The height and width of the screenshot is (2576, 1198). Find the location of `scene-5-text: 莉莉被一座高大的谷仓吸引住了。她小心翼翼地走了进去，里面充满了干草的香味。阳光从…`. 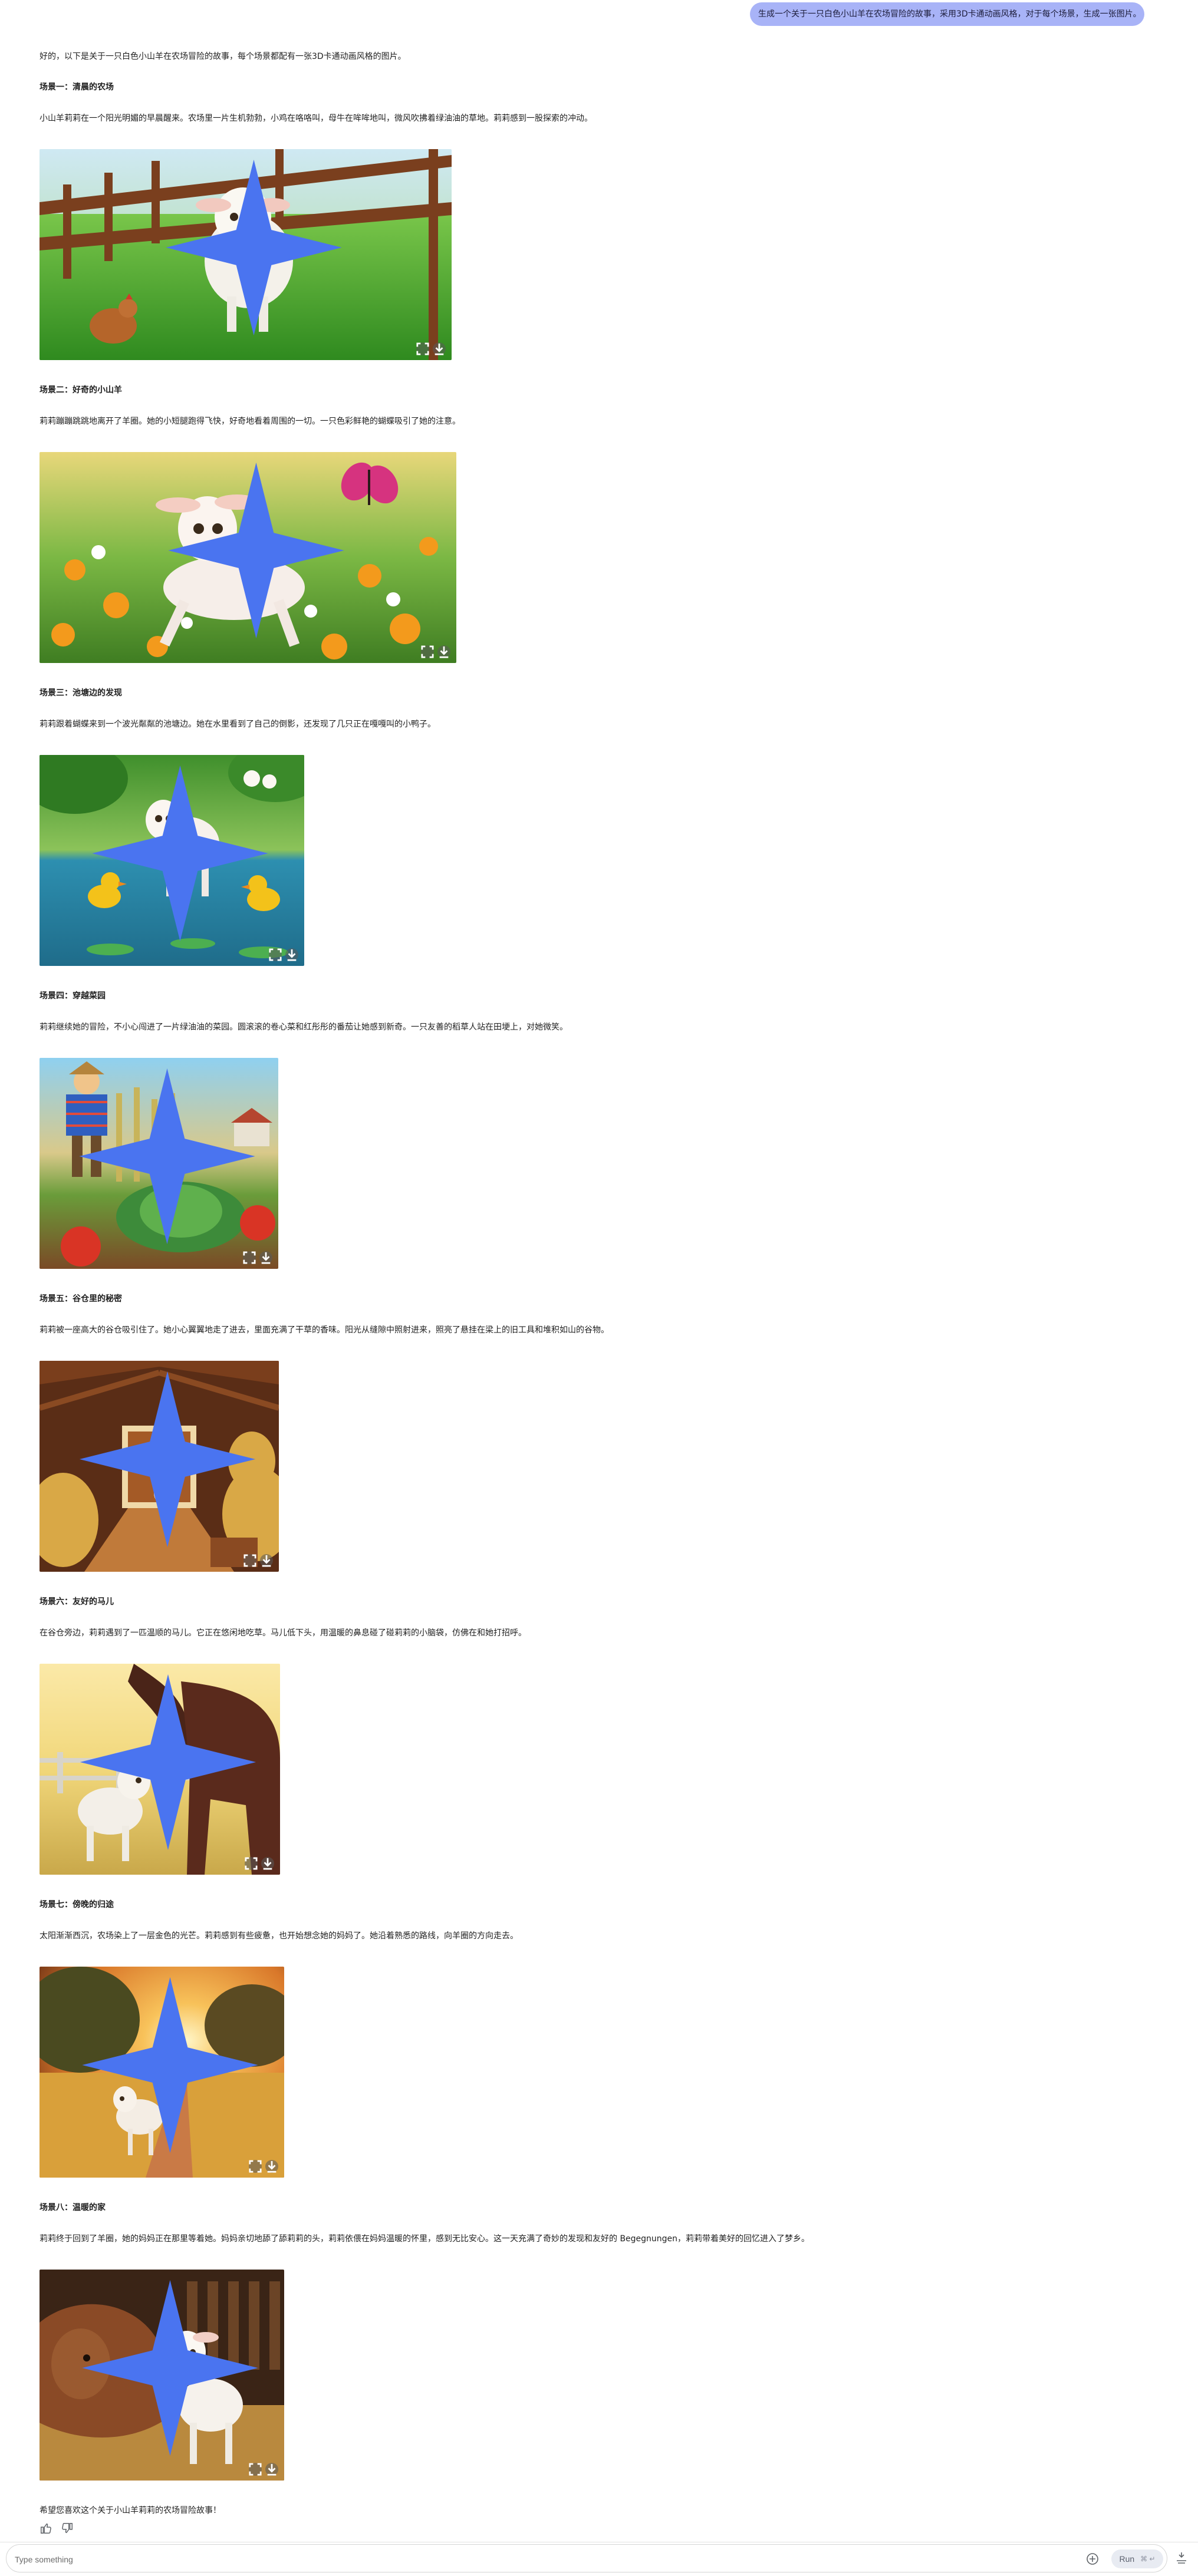

scene-5-text: 莉莉被一座高大的谷仓吸引住了。她小心翼翼地走了进去，里面充满了干草的香味。阳光从… is located at coordinates (324, 1330).